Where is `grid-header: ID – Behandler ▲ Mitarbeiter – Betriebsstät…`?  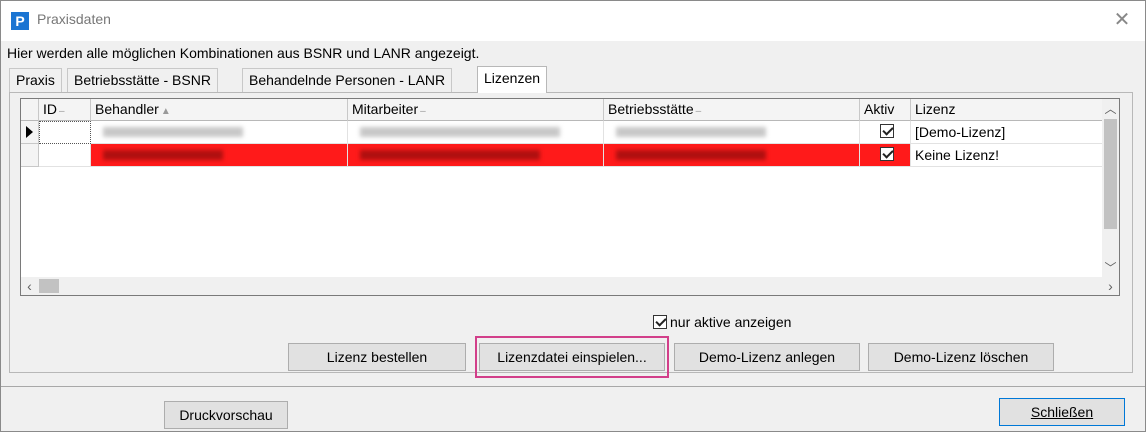 grid-header: ID – Behandler ▲ Mitarbeiter – Betriebsstät… is located at coordinates (562, 110).